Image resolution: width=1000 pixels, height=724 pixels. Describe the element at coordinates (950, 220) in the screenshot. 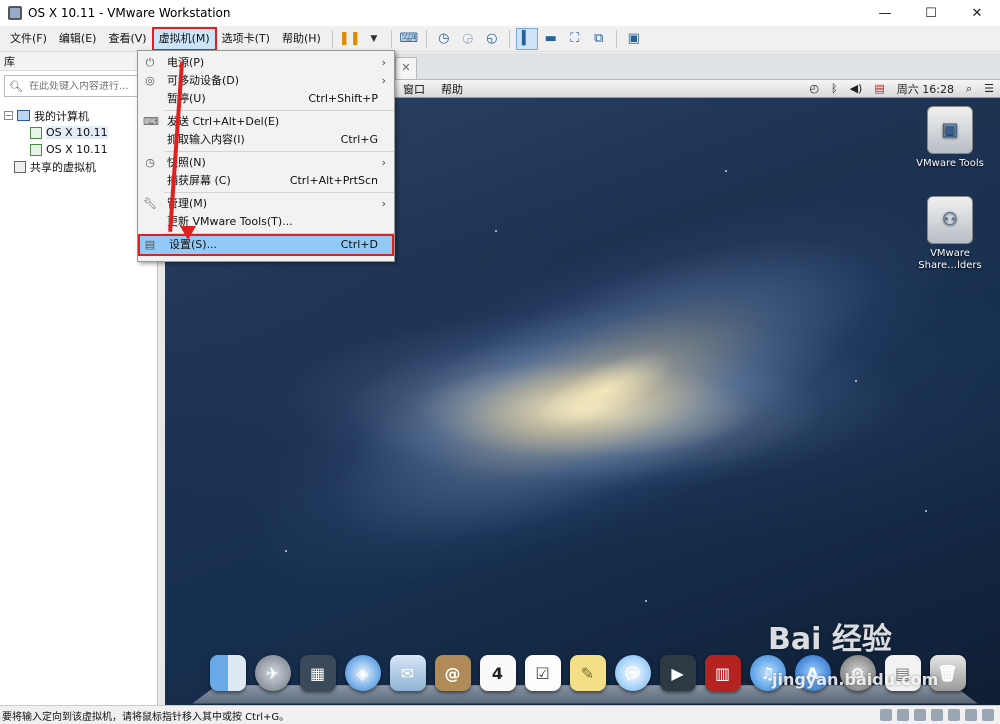

I see `shared-folder-icon: ⚇` at that location.